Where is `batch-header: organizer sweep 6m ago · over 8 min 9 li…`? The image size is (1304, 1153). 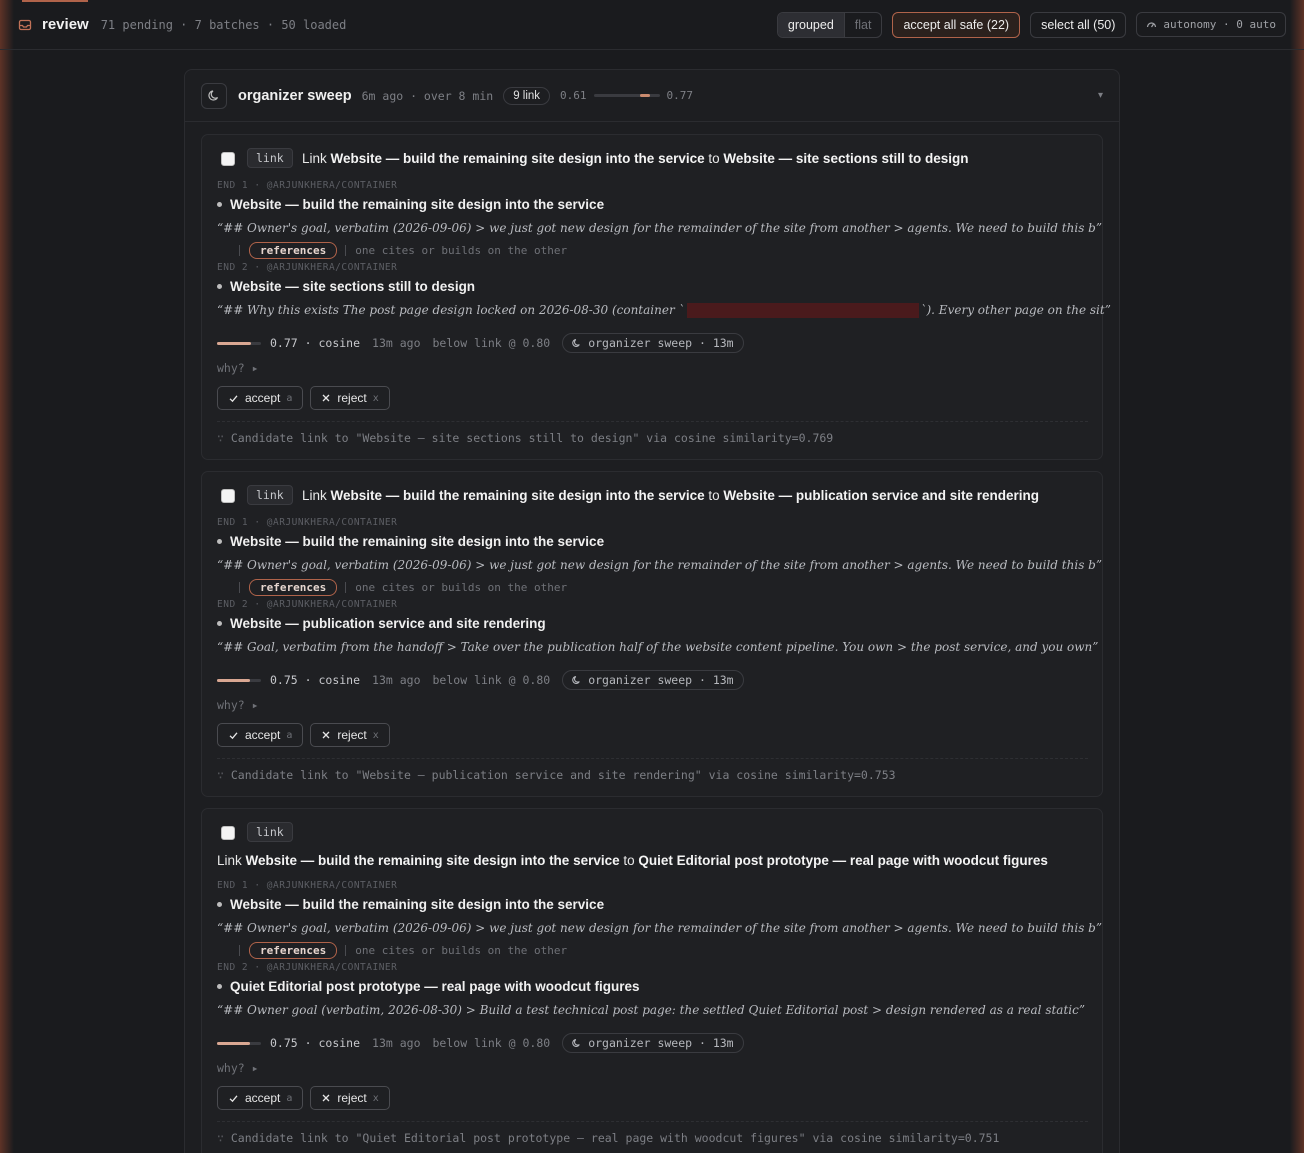
batch-header: organizer sweep 6m ago · over 8 min 9 li… is located at coordinates (652, 96).